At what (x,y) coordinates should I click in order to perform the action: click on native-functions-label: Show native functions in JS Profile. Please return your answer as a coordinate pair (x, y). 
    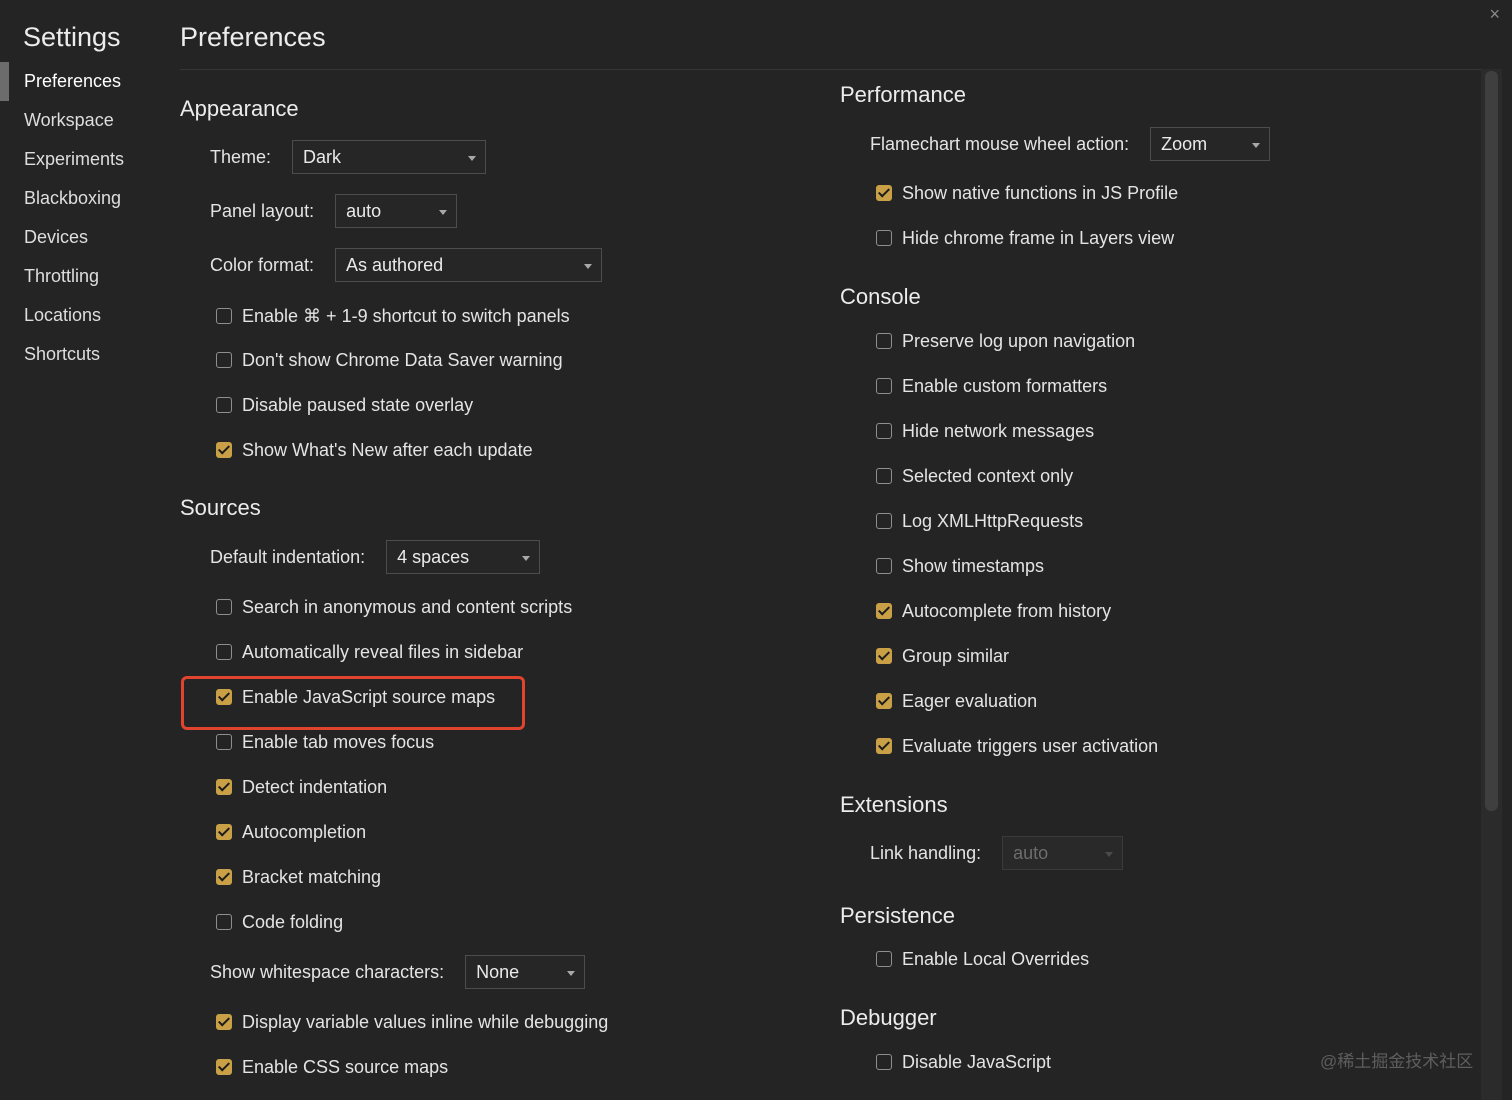
    Looking at the image, I should click on (1040, 192).